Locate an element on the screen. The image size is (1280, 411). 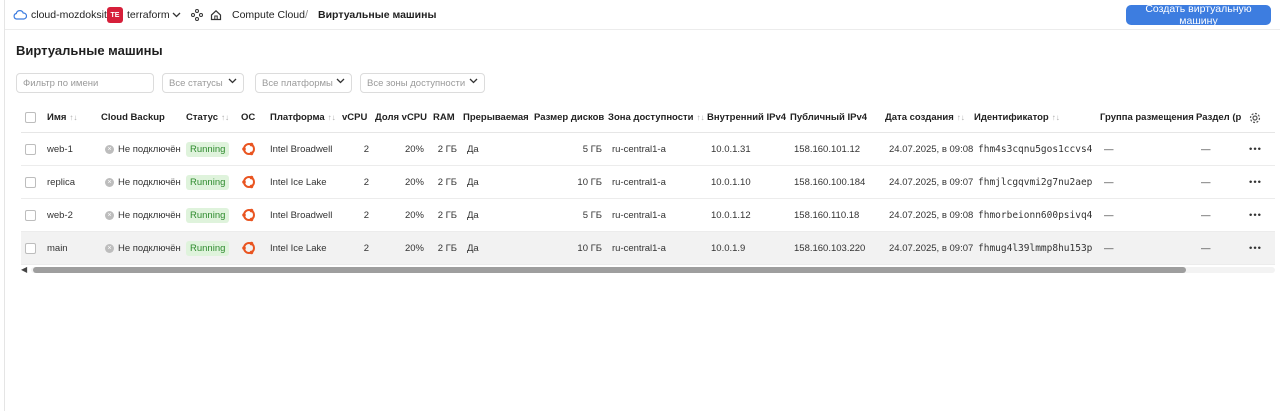
col-disk: Размер дисков is located at coordinates (569, 117).